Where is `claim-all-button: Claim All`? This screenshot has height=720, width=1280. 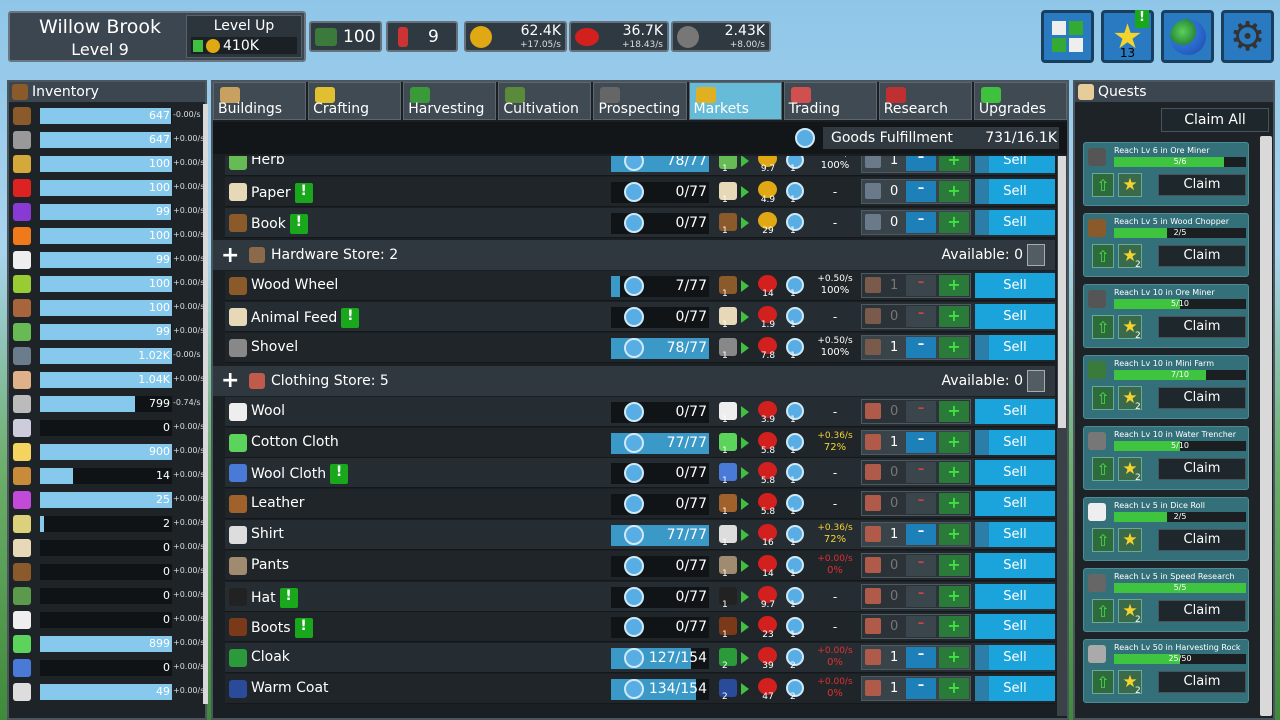
claim-all-button: Claim All is located at coordinates (1215, 120).